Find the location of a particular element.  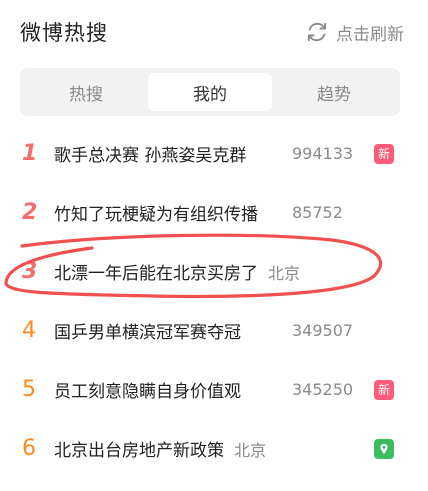

location-pin-icon is located at coordinates (384, 448).